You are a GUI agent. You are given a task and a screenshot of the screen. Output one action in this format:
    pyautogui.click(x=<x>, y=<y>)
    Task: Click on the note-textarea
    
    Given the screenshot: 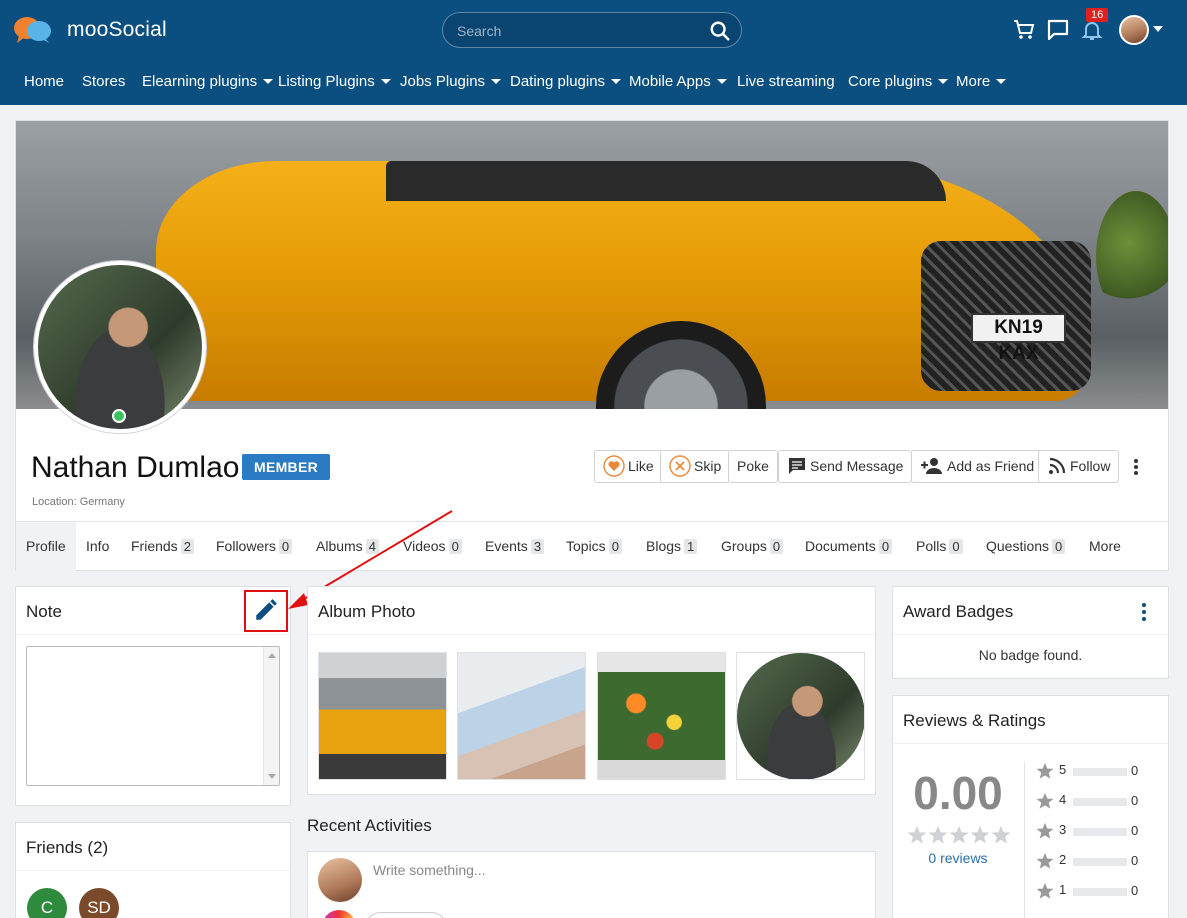 What is the action you would take?
    pyautogui.click(x=153, y=716)
    